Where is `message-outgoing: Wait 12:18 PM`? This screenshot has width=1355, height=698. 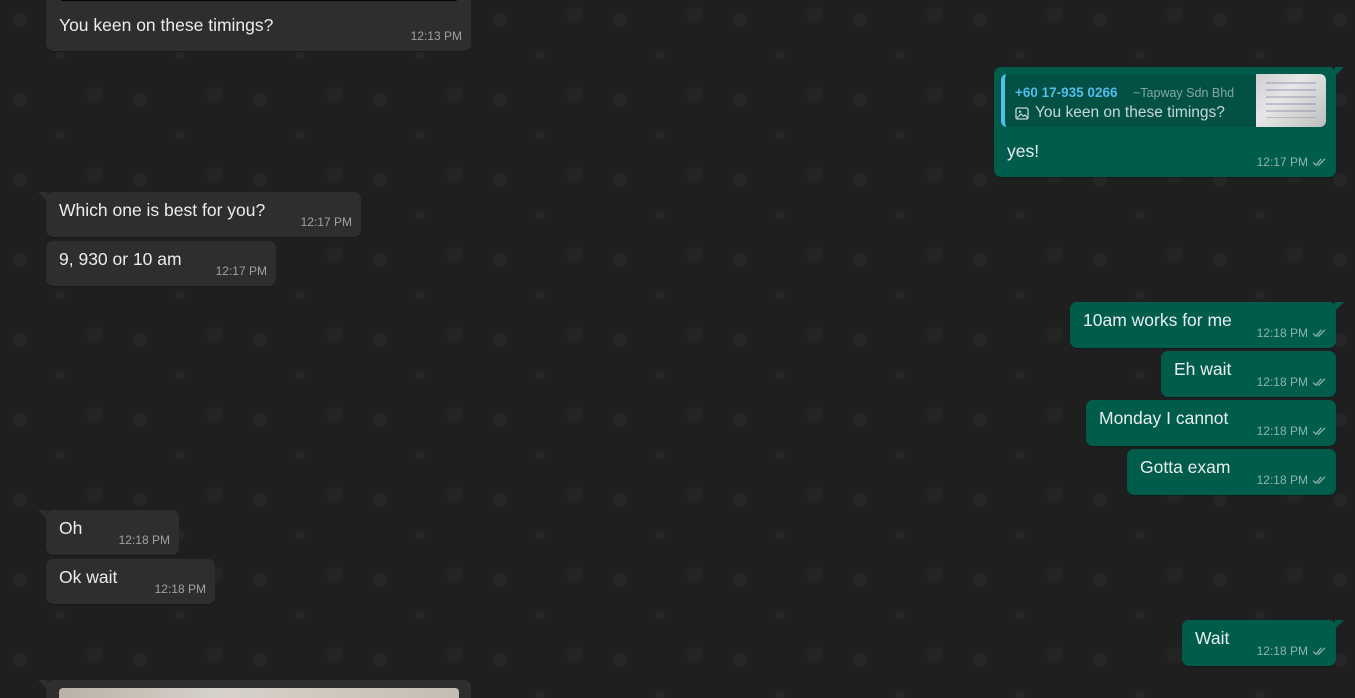
message-outgoing: Wait 12:18 PM is located at coordinates (1263, 643).